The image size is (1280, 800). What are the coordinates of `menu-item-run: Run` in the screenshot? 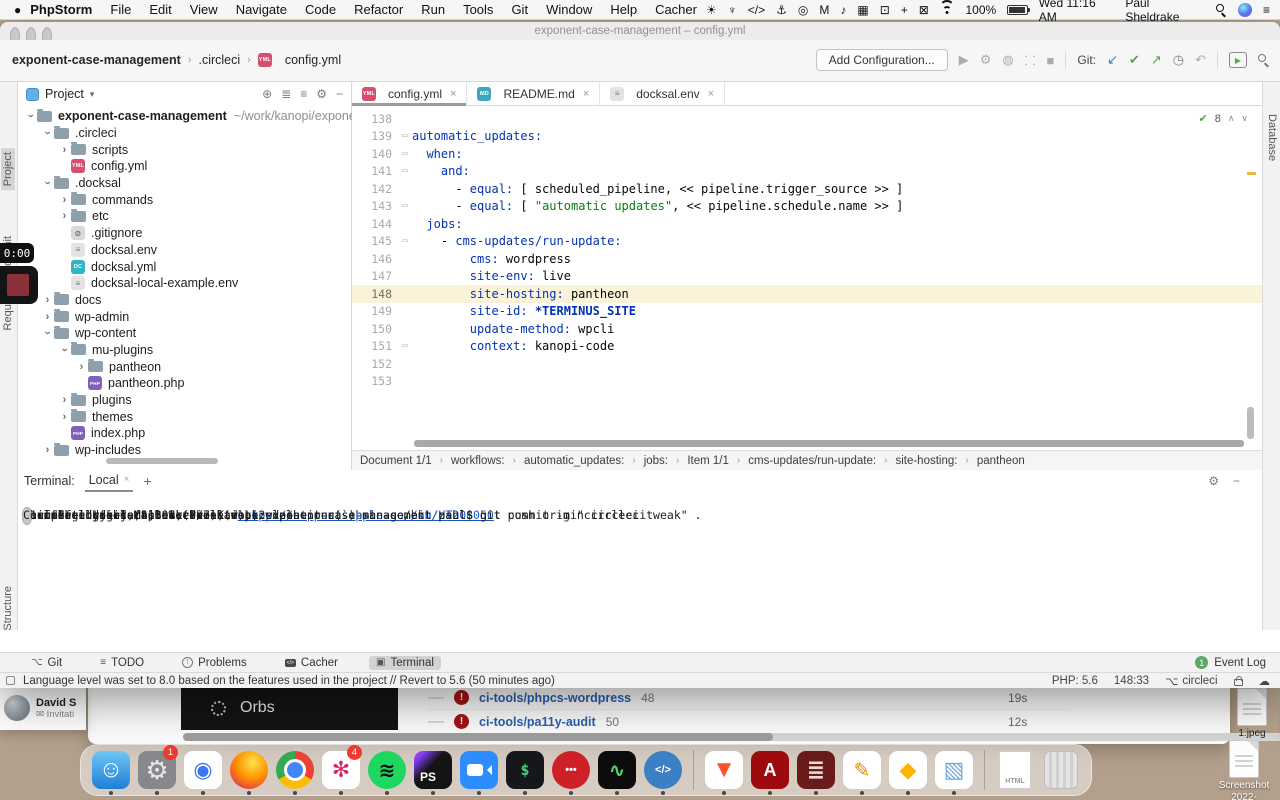 It's located at (433, 9).